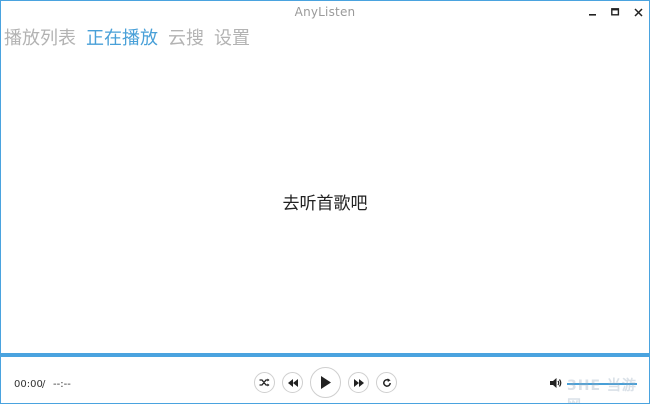 The height and width of the screenshot is (404, 650). I want to click on volume-icon, so click(556, 383).